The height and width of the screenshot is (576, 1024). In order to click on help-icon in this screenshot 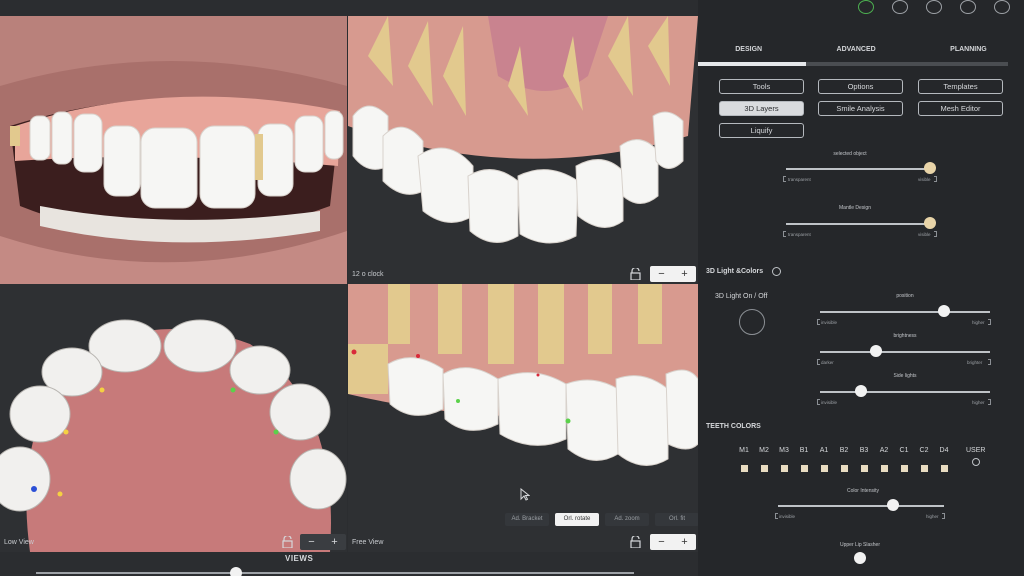, I will do `click(1002, 7)`.